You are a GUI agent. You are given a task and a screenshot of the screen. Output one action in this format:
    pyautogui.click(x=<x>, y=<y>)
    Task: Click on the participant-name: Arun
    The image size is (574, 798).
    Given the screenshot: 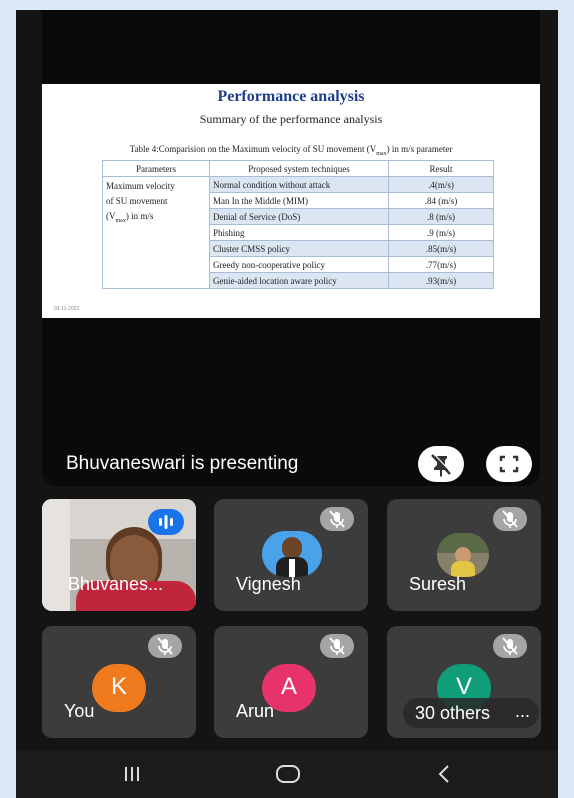 What is the action you would take?
    pyautogui.click(x=255, y=711)
    